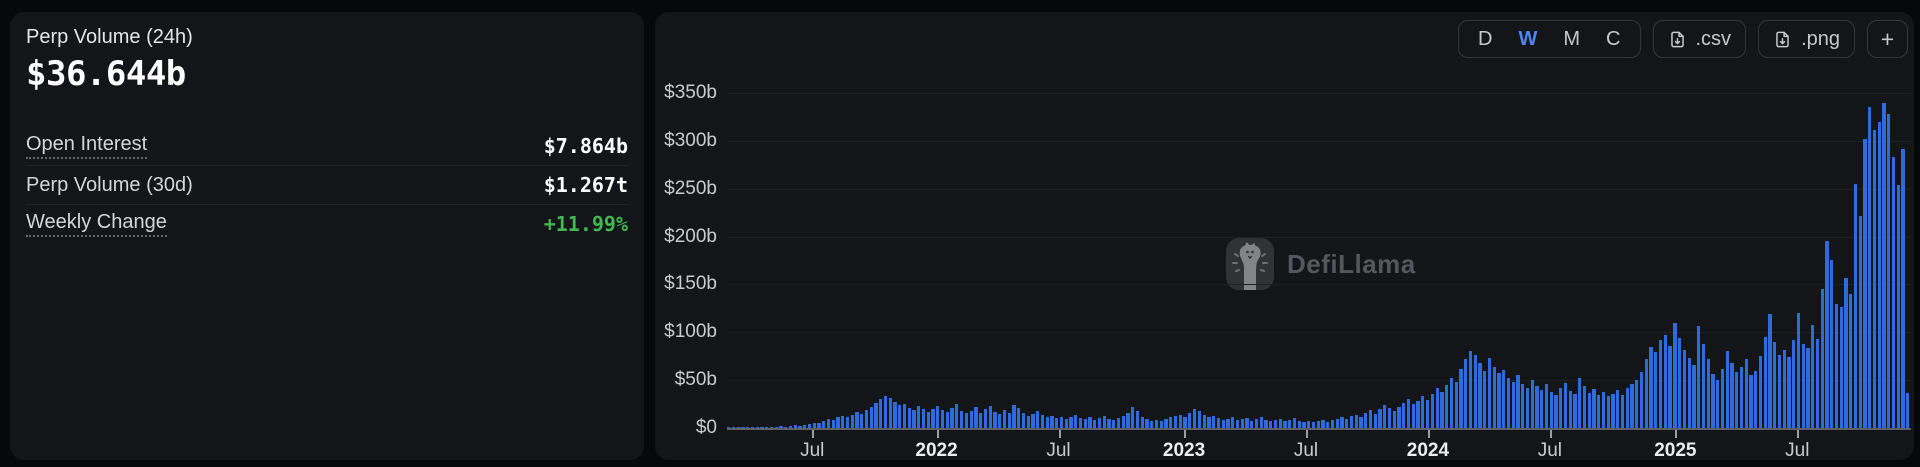  I want to click on download-png-button: .png, so click(1806, 39).